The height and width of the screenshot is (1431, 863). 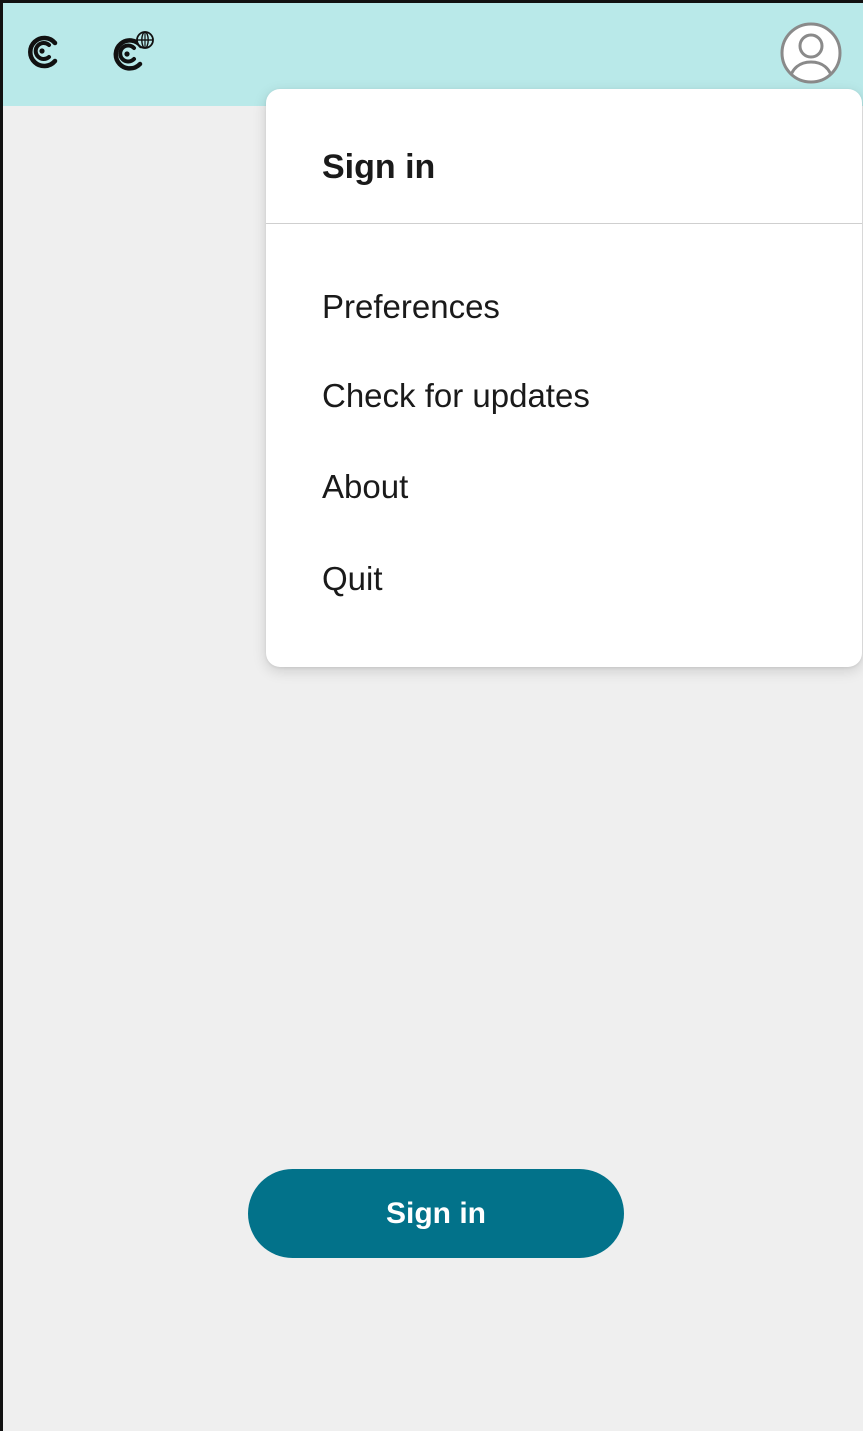 What do you see at coordinates (564, 156) in the screenshot?
I see `menu-header: Sign in` at bounding box center [564, 156].